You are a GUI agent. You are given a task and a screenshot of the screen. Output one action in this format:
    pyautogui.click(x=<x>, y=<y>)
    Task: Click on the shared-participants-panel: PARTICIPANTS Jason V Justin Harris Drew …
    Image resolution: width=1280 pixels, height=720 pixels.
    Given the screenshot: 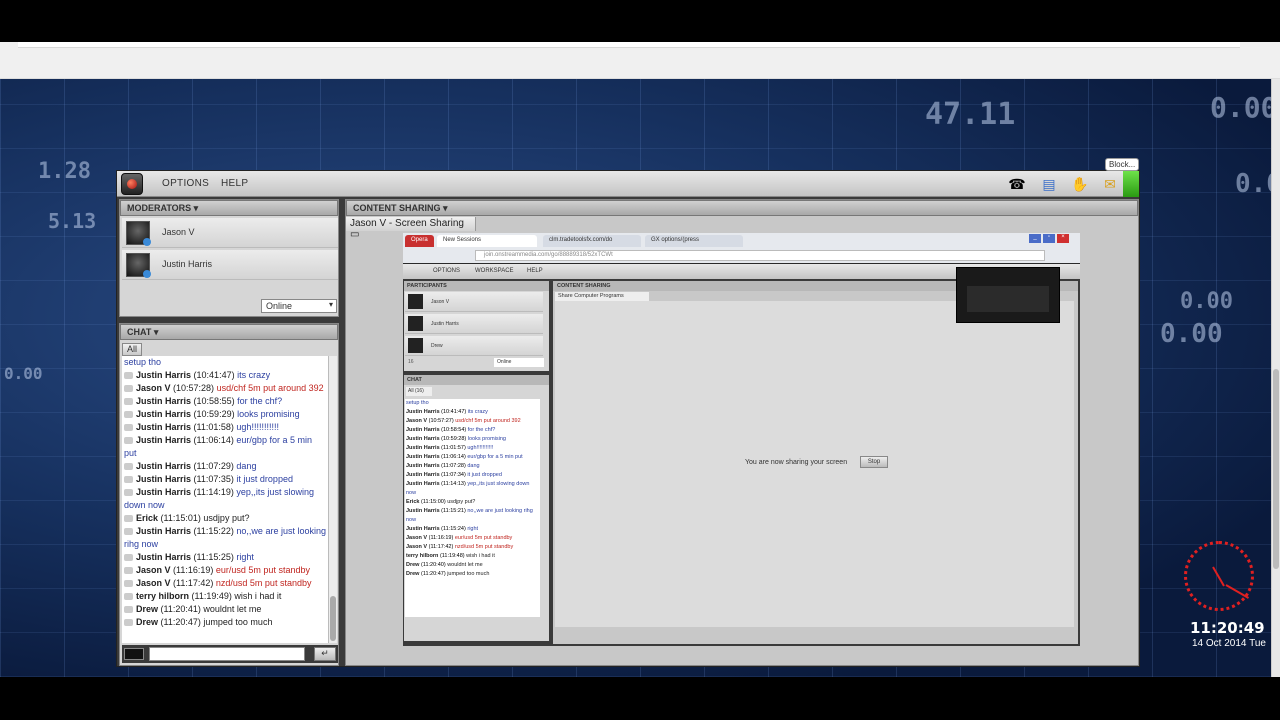 What is the action you would take?
    pyautogui.click(x=476, y=326)
    